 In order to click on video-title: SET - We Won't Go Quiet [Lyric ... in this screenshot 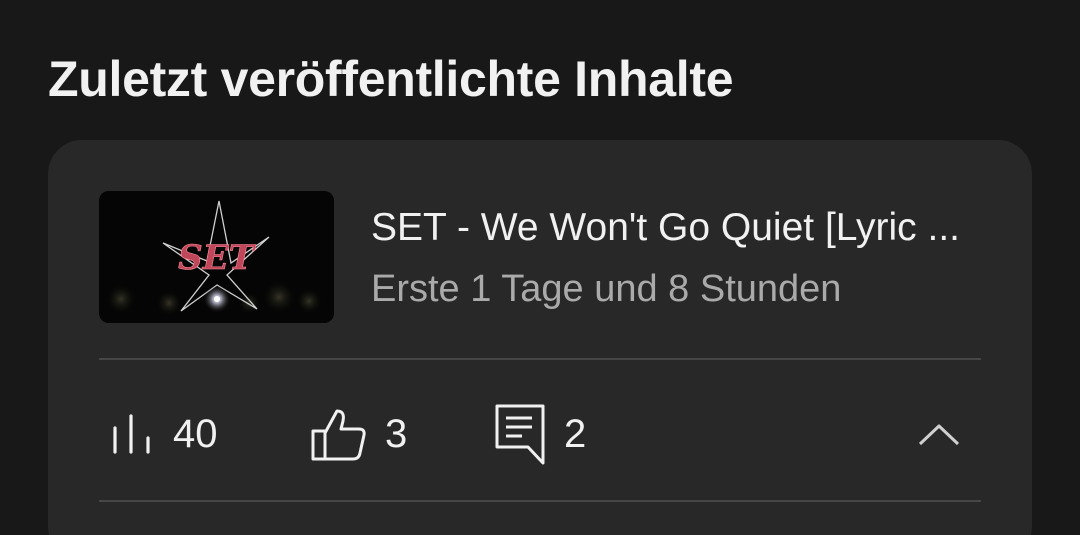, I will do `click(671, 228)`.